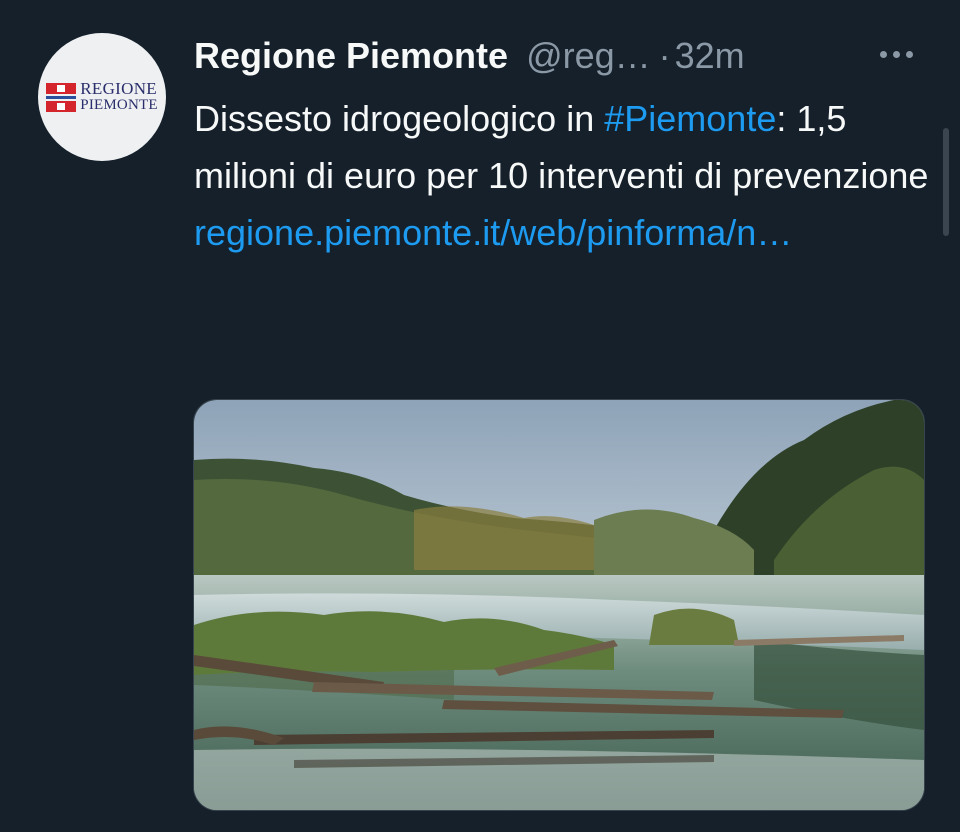  Describe the element at coordinates (690, 118) in the screenshot. I see `hashtag-link: #Piemonte` at that location.